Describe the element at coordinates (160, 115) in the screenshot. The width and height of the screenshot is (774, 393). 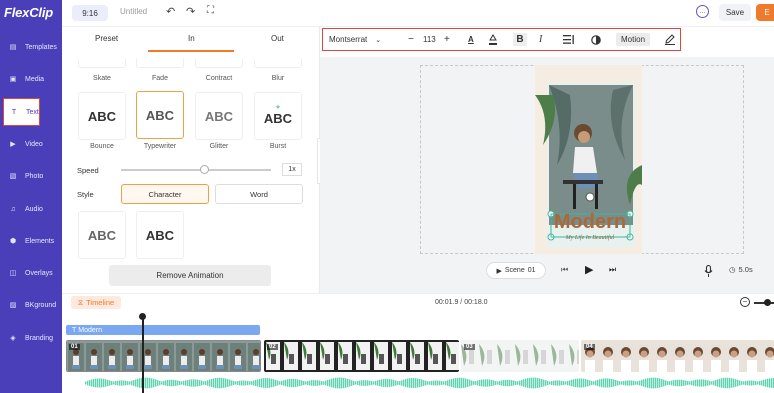
I see `animation-card-typewriter: ABC` at that location.